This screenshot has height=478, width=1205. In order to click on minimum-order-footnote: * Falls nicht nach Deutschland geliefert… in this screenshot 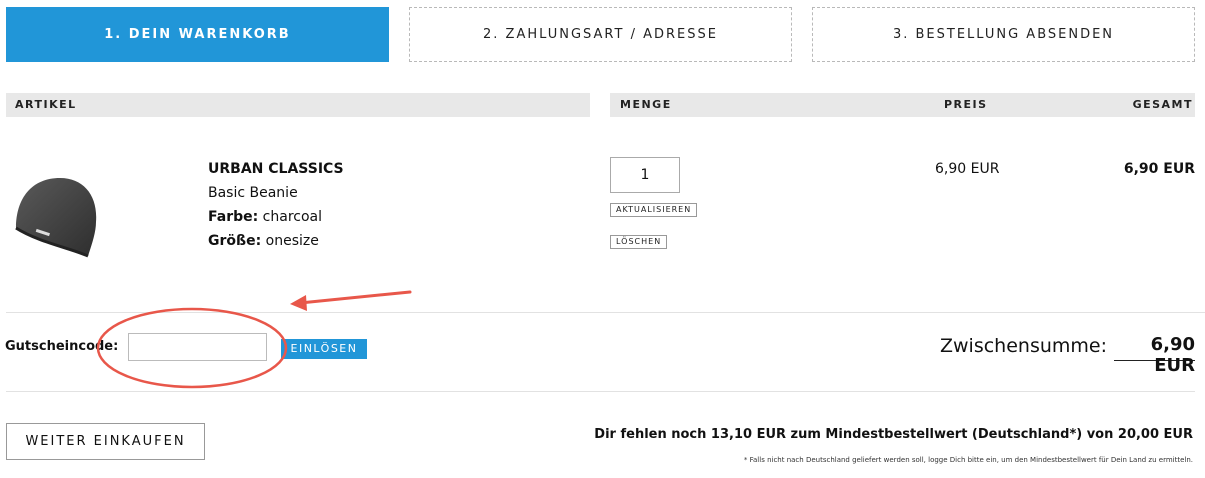, I will do `click(968, 460)`.